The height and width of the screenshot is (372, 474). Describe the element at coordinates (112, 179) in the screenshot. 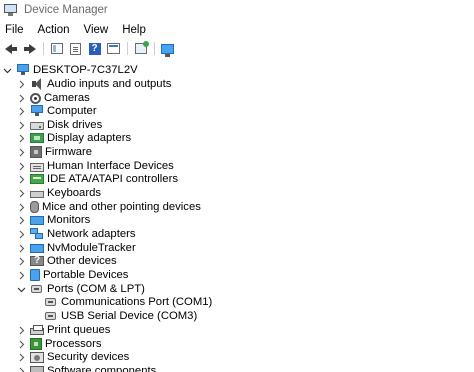

I see `tree-item-label: IDE ATA/ATAPI controllers` at that location.